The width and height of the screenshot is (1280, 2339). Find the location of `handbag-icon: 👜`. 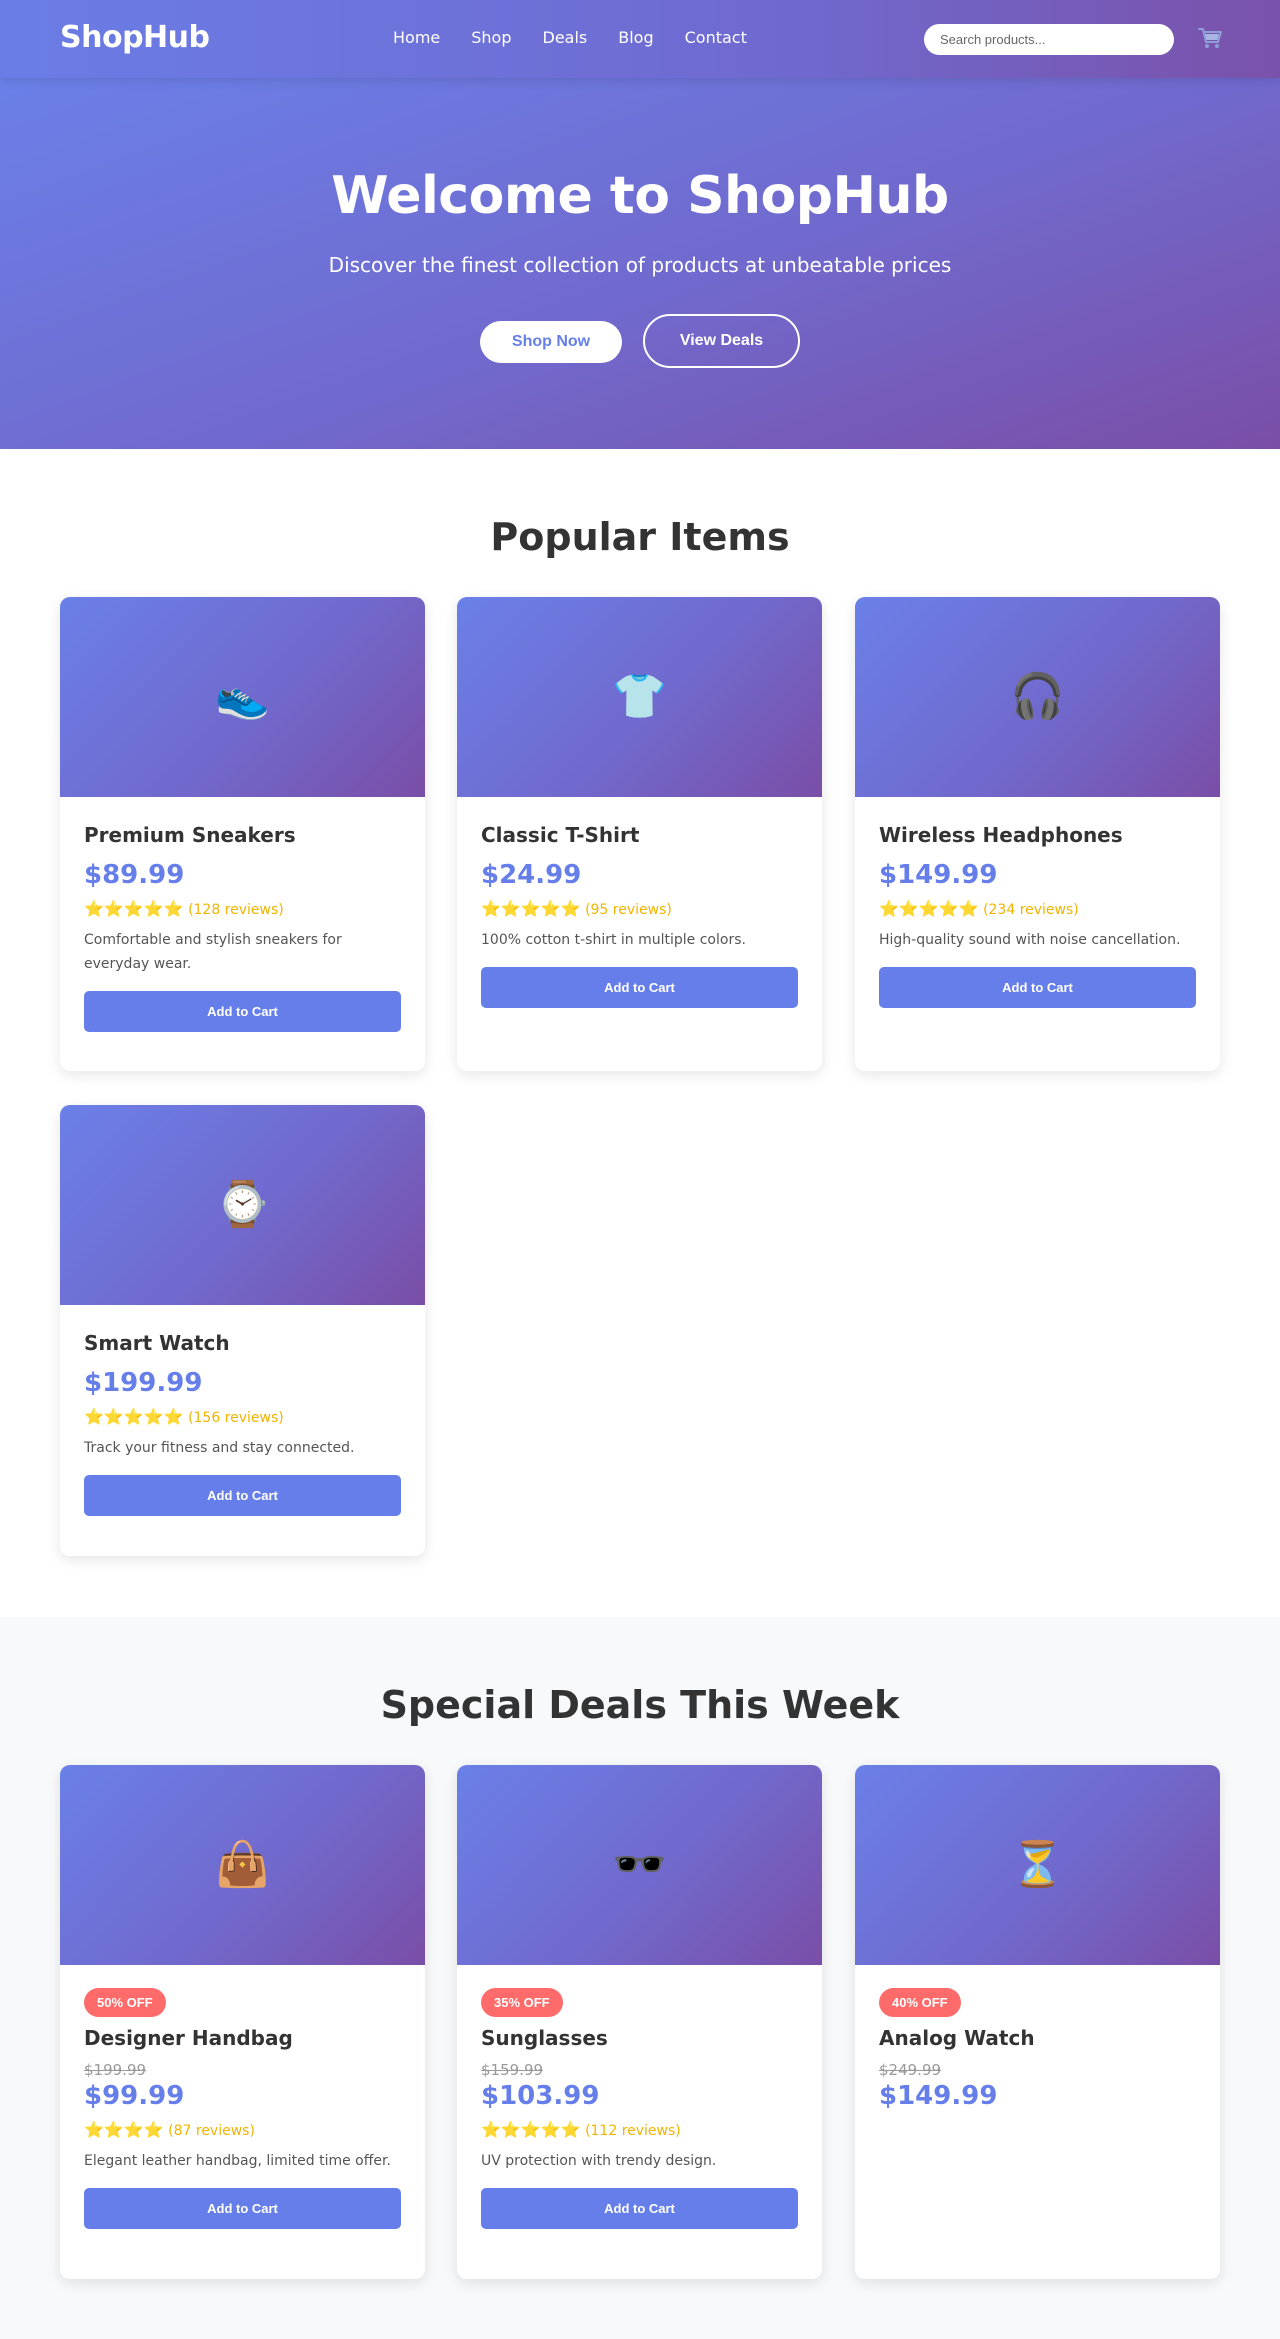

handbag-icon: 👜 is located at coordinates (242, 1864).